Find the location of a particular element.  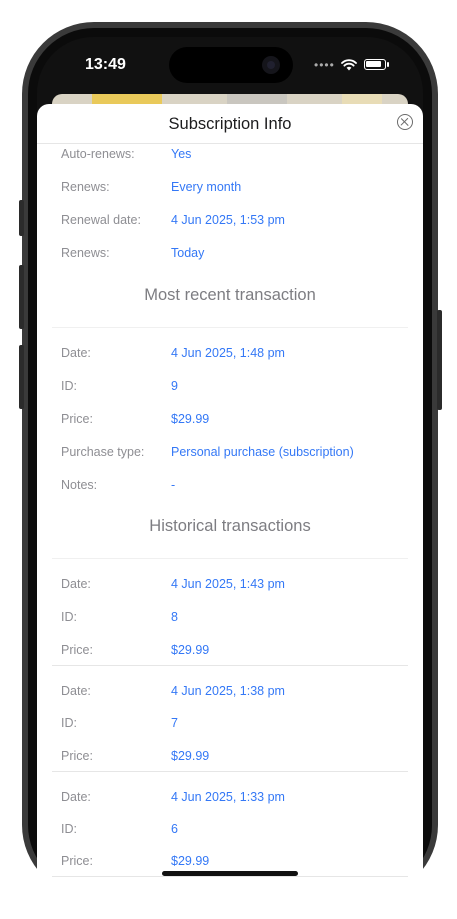

history-1-id: ID: 8 is located at coordinates (230, 618).